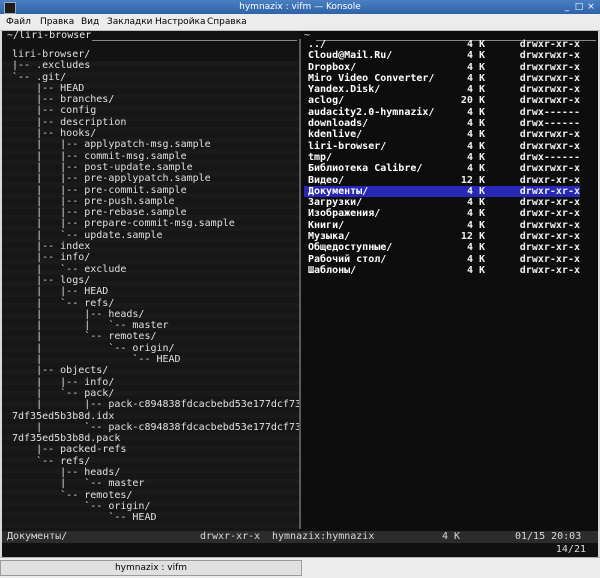  What do you see at coordinates (51, 258) in the screenshot?
I see `tree-line: |-- info/` at bounding box center [51, 258].